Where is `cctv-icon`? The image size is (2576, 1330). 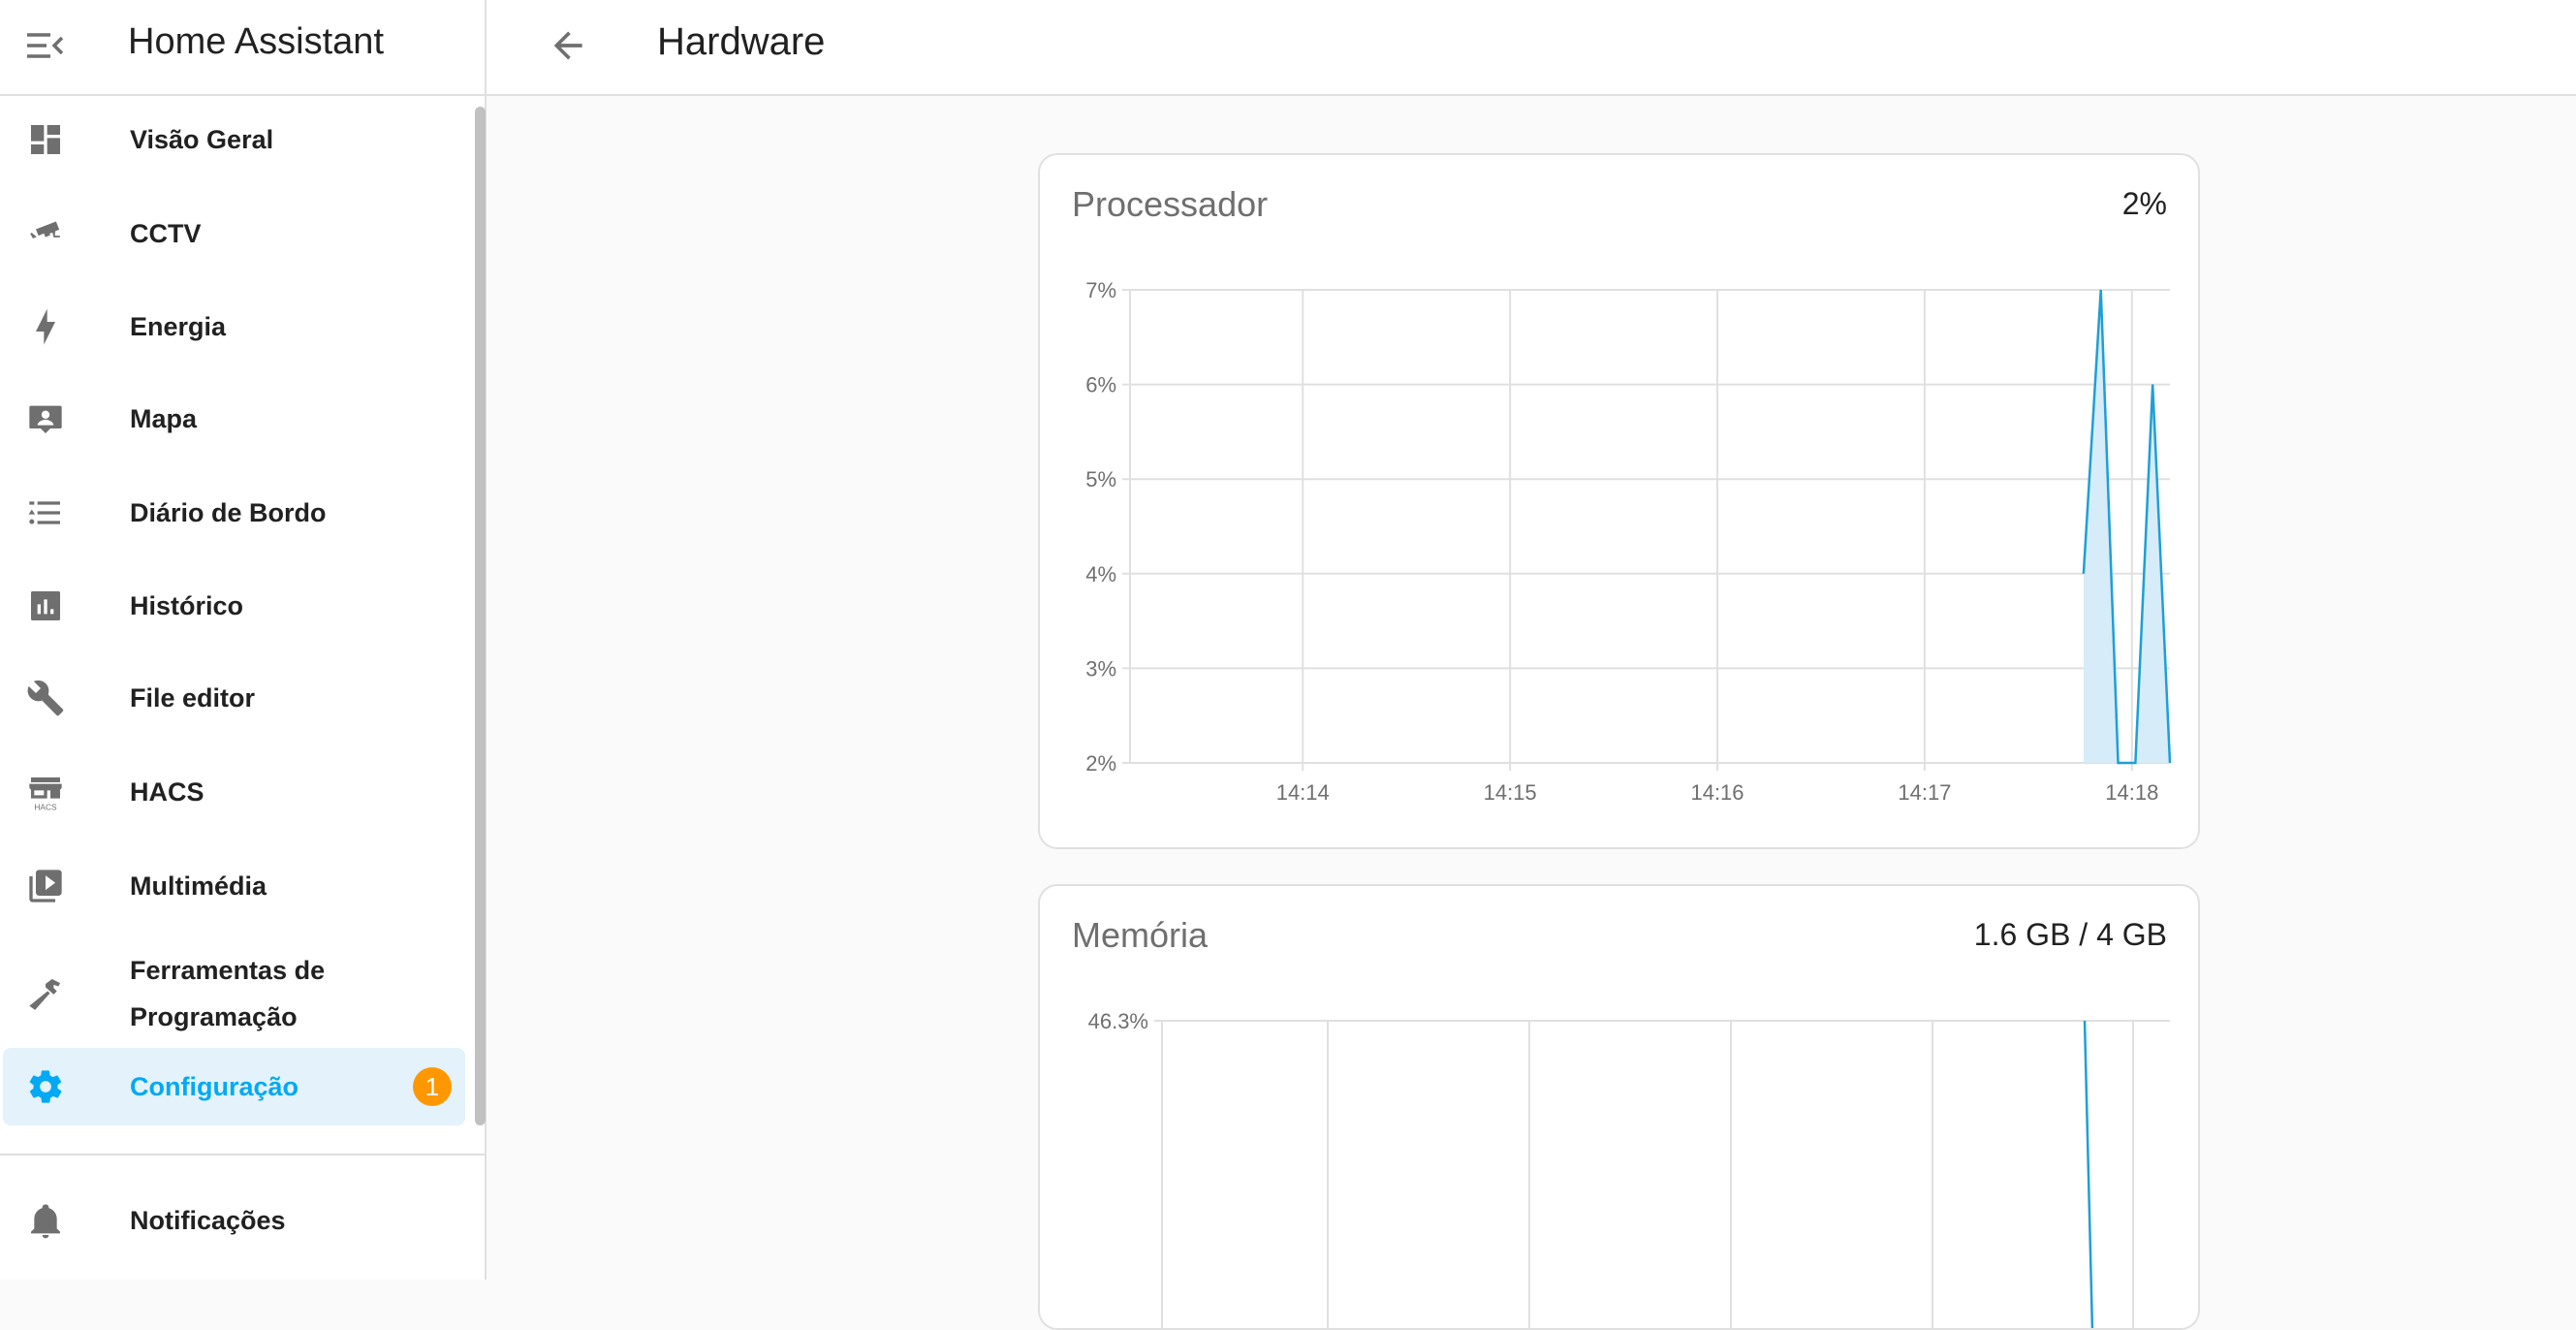 cctv-icon is located at coordinates (45, 233).